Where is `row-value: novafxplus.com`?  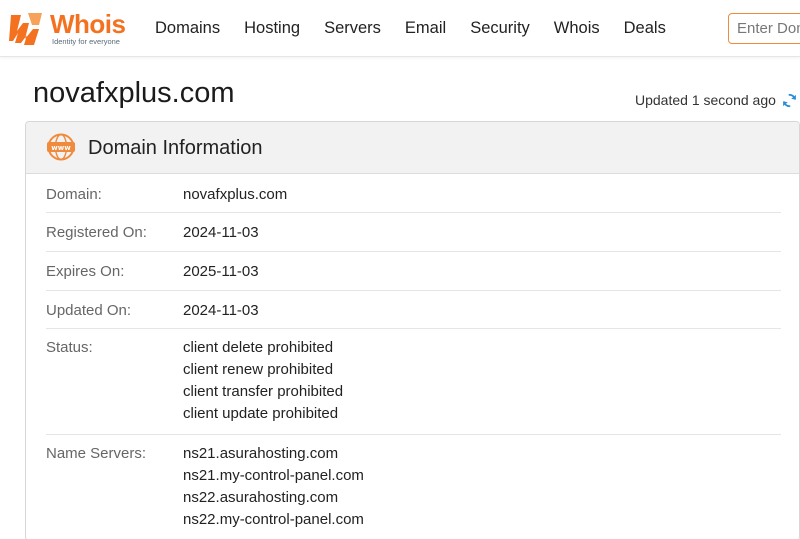
row-value: novafxplus.com is located at coordinates (235, 195).